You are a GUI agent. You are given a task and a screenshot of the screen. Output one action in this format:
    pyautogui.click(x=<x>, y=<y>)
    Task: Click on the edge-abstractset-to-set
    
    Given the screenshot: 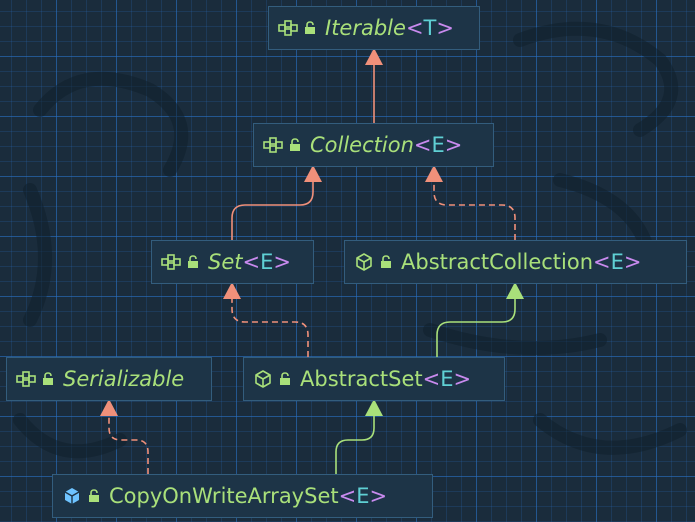 What is the action you would take?
    pyautogui.click(x=270, y=327)
    